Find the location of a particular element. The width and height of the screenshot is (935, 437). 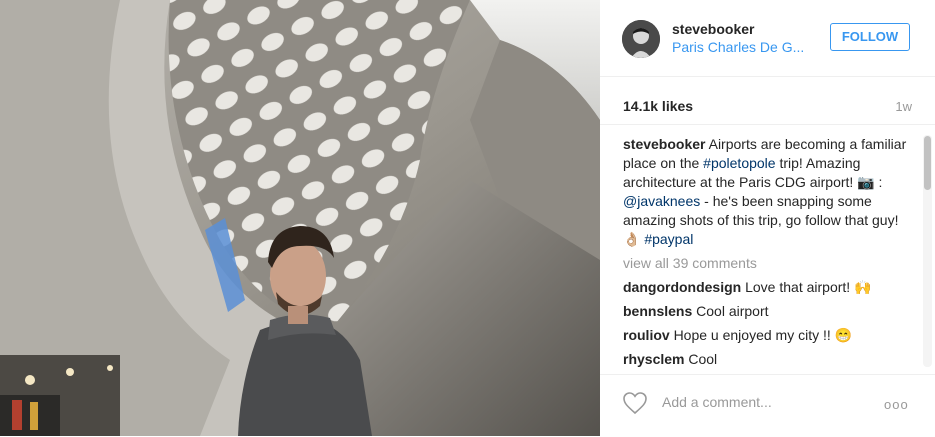

scrollbar-thumb is located at coordinates (927, 163).